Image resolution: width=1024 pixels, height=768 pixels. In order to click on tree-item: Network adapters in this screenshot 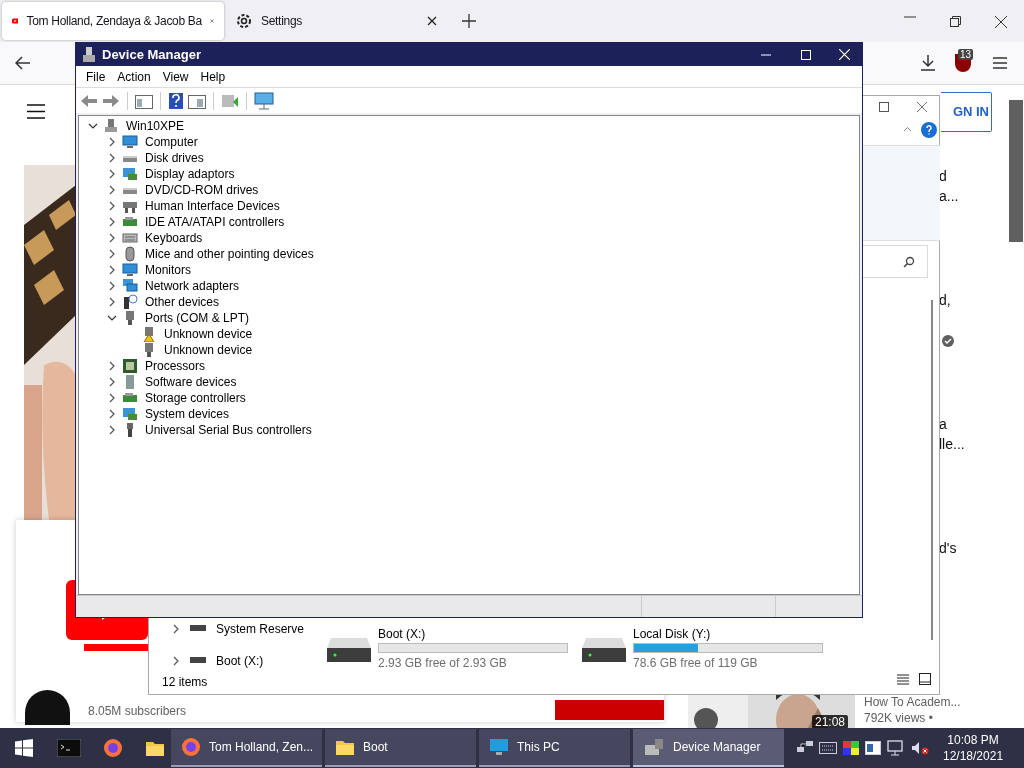, I will do `click(192, 286)`.